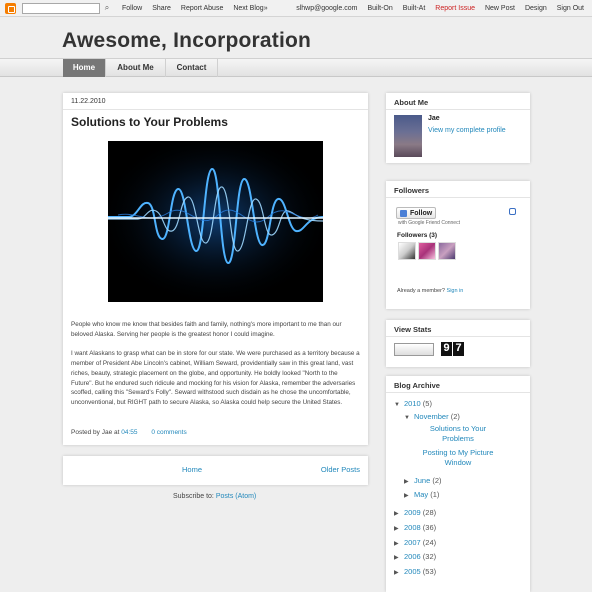  What do you see at coordinates (414, 8) in the screenshot?
I see `navbar-built-at-link: Built-At` at bounding box center [414, 8].